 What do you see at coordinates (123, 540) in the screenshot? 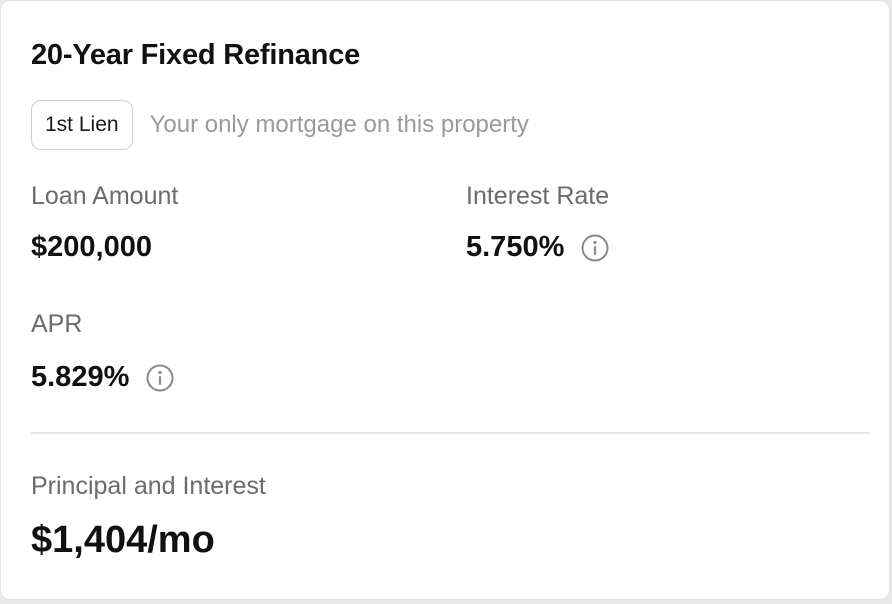
I see `monthly-payment-value: $1,404/mo` at bounding box center [123, 540].